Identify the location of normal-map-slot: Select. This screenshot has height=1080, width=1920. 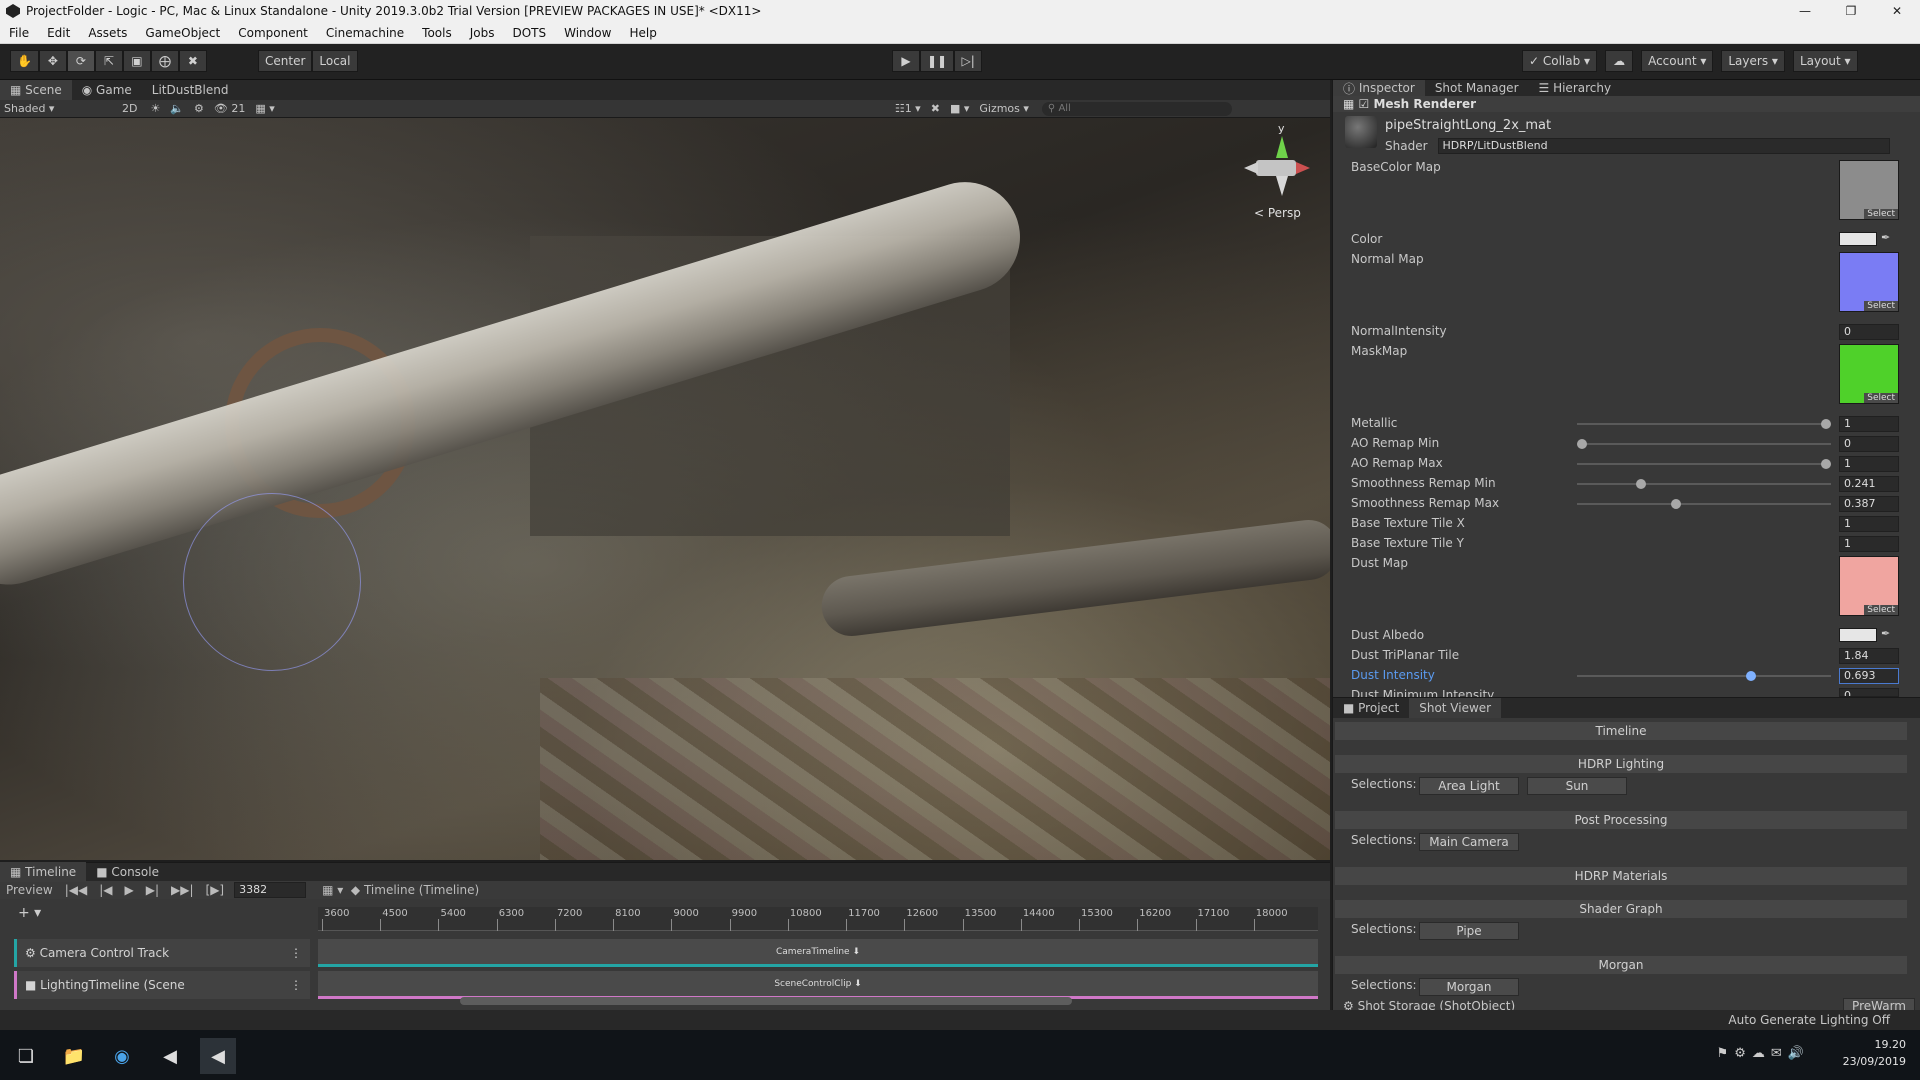
(1869, 282).